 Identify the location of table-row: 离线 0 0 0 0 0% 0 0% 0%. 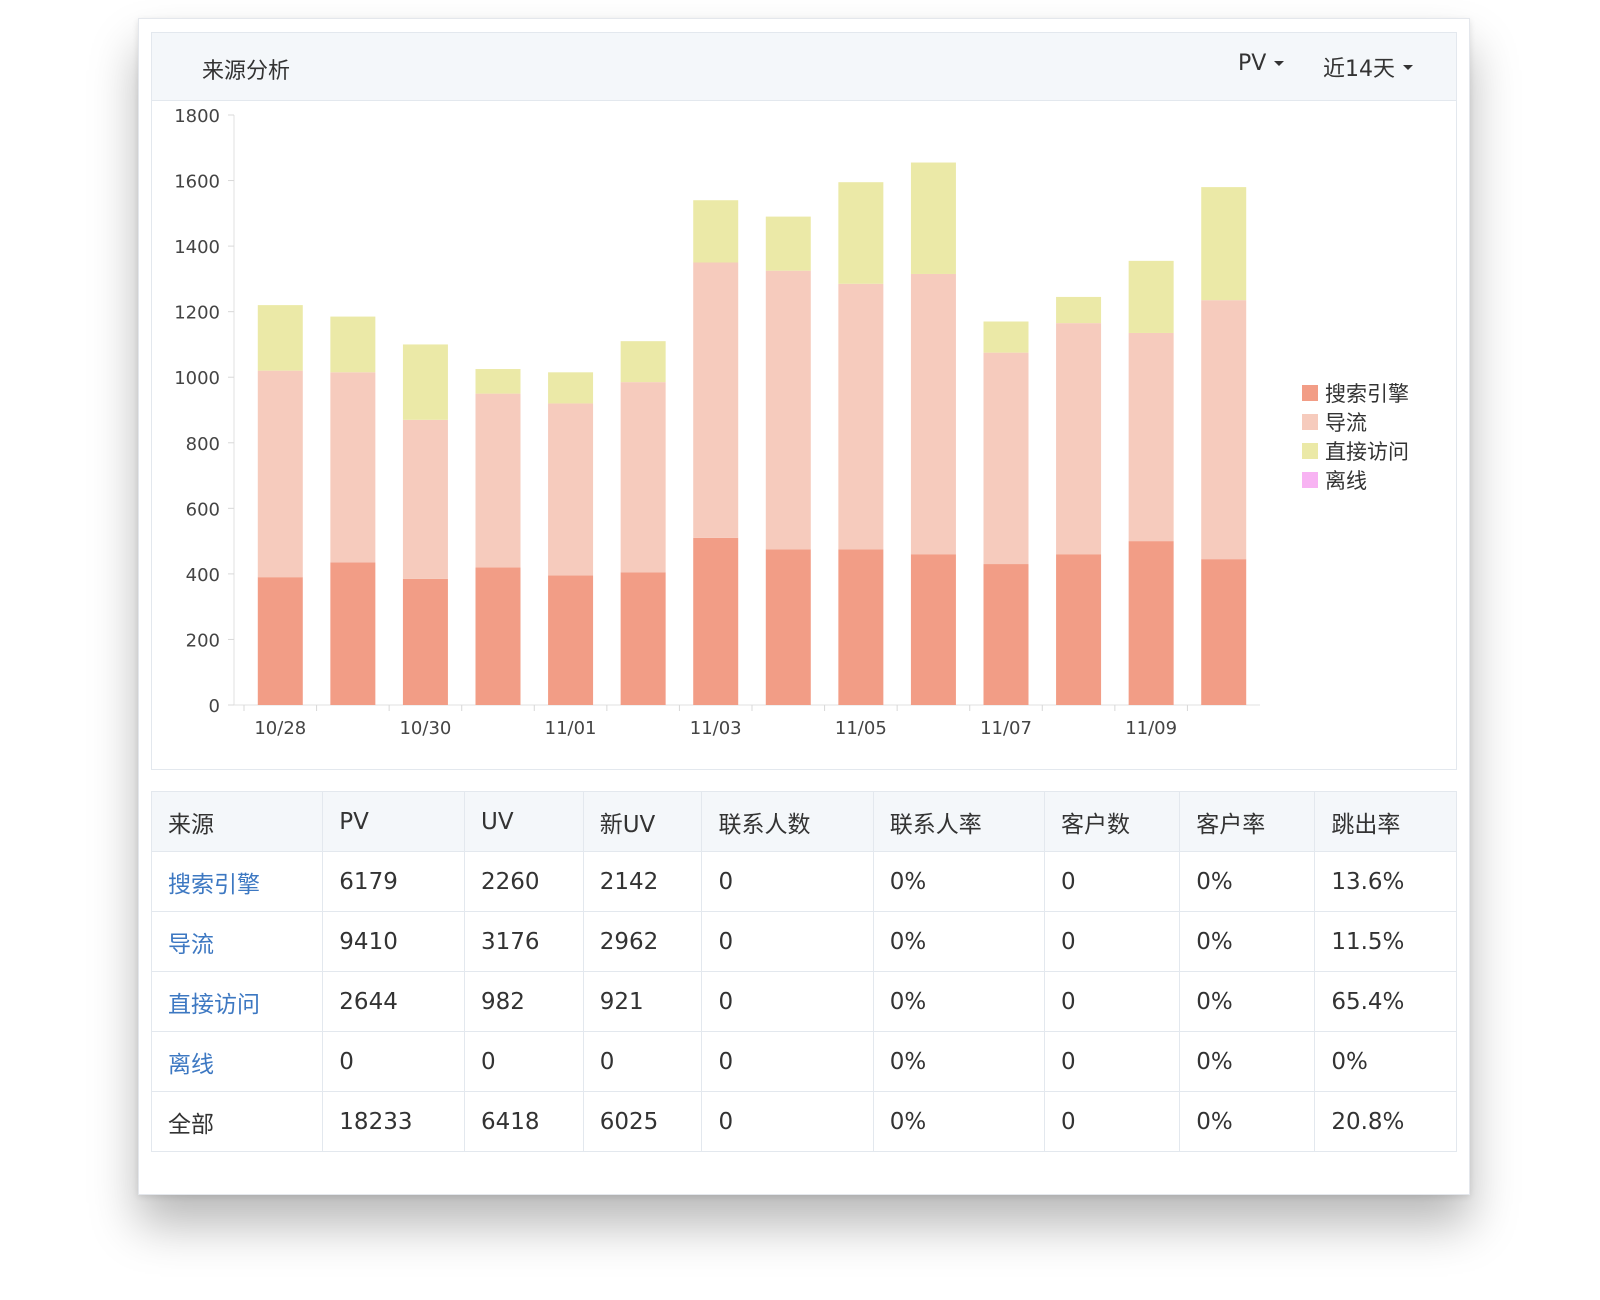
(803, 1061).